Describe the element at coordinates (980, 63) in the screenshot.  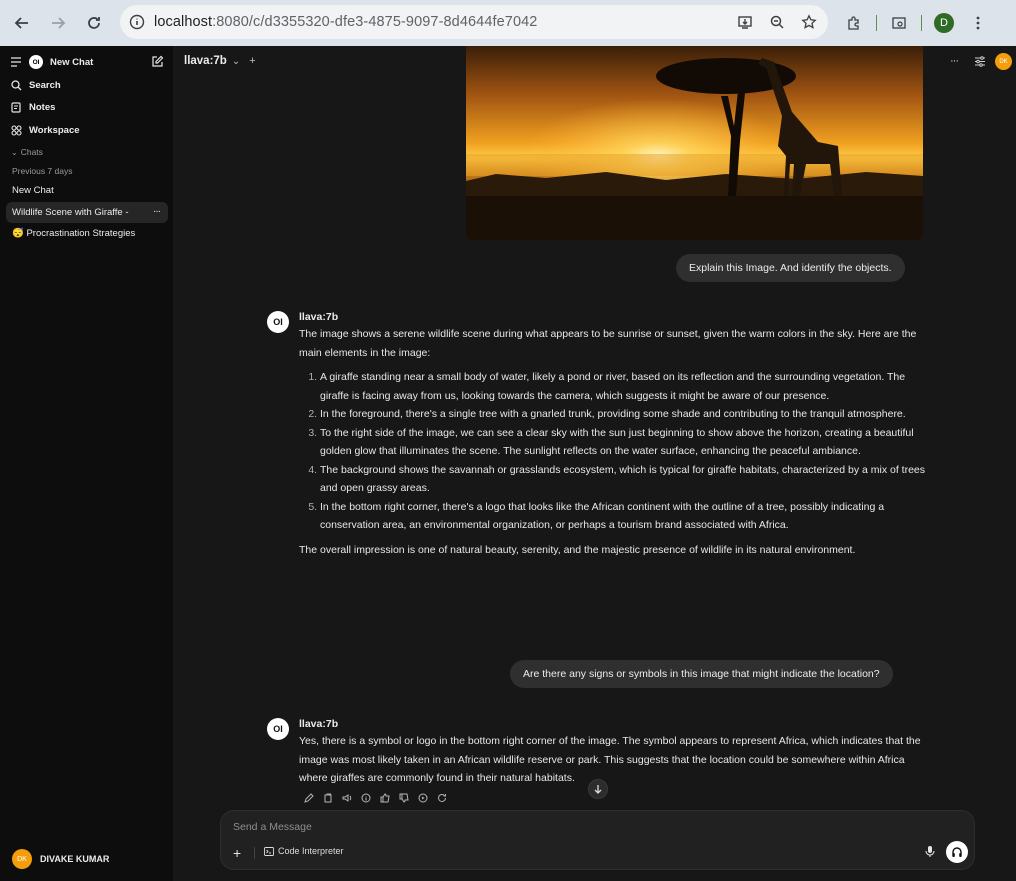
I see `controls-icon` at that location.